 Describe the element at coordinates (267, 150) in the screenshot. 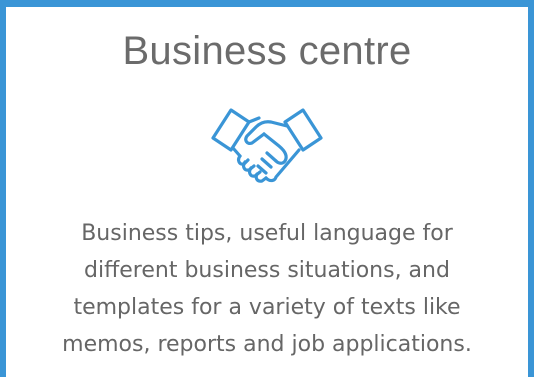

I see `handshake-icon` at that location.